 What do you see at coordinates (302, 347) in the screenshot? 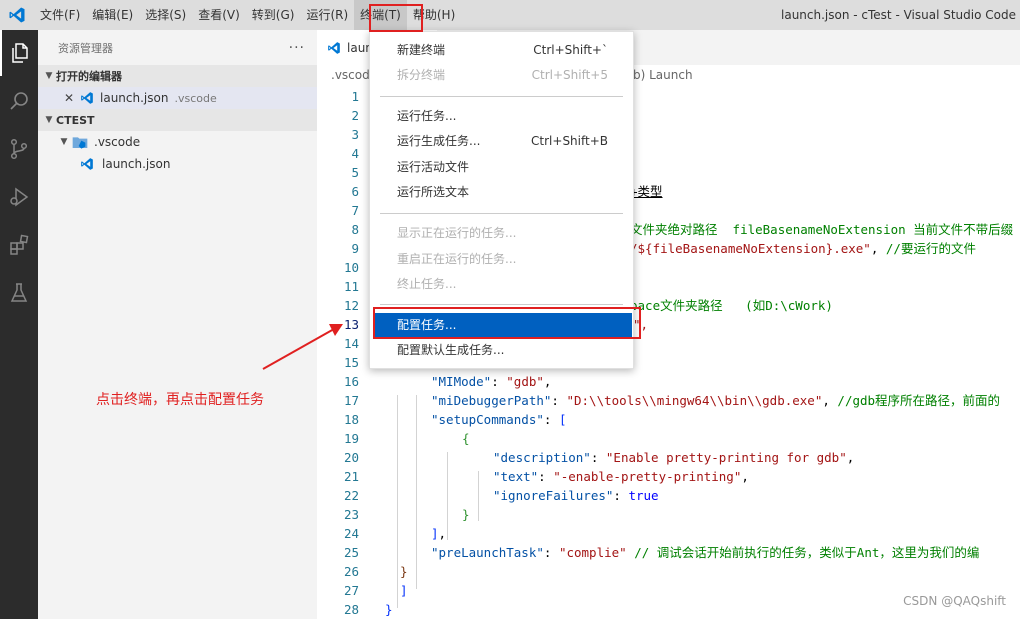
I see `annotation-arrow-icon` at bounding box center [302, 347].